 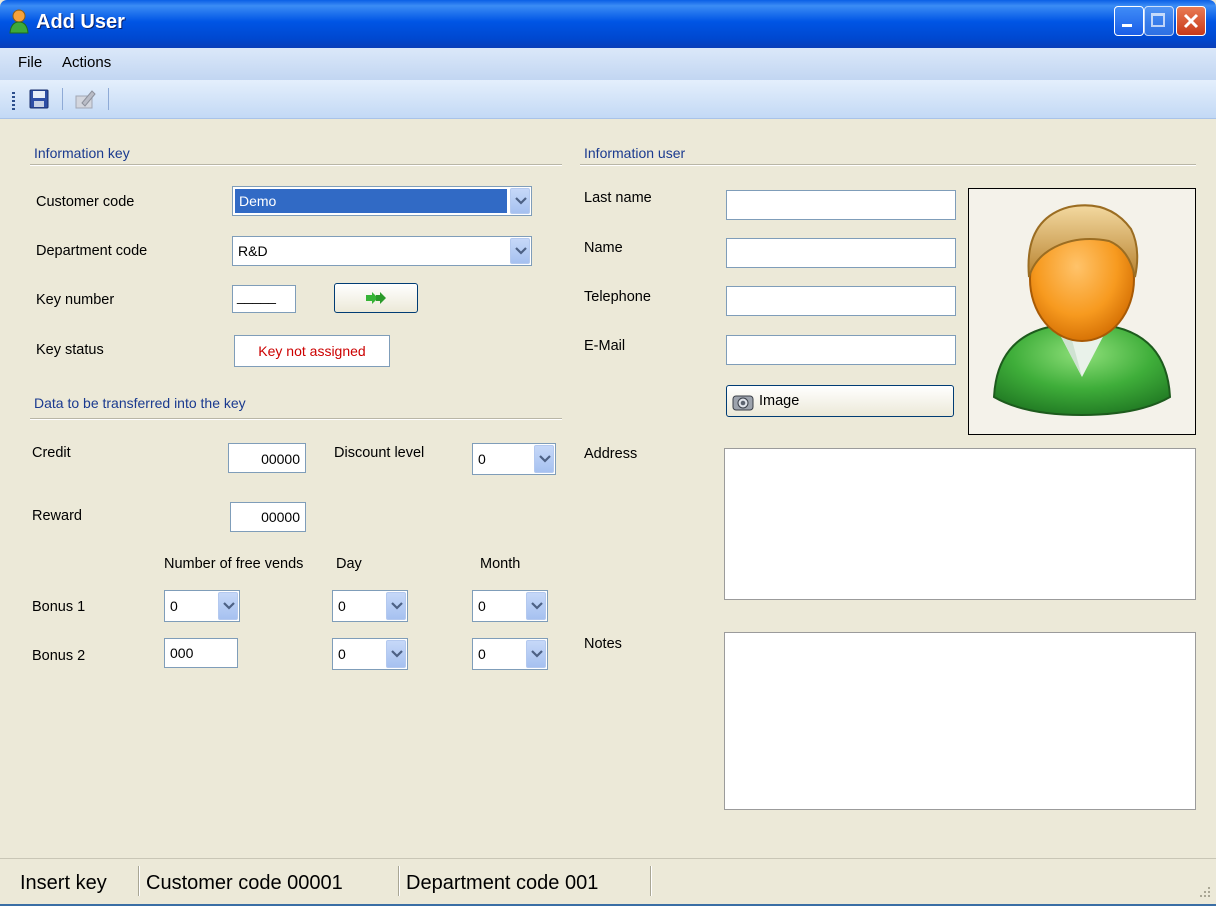 I want to click on bonus1-day-dropdown-button, so click(x=396, y=606).